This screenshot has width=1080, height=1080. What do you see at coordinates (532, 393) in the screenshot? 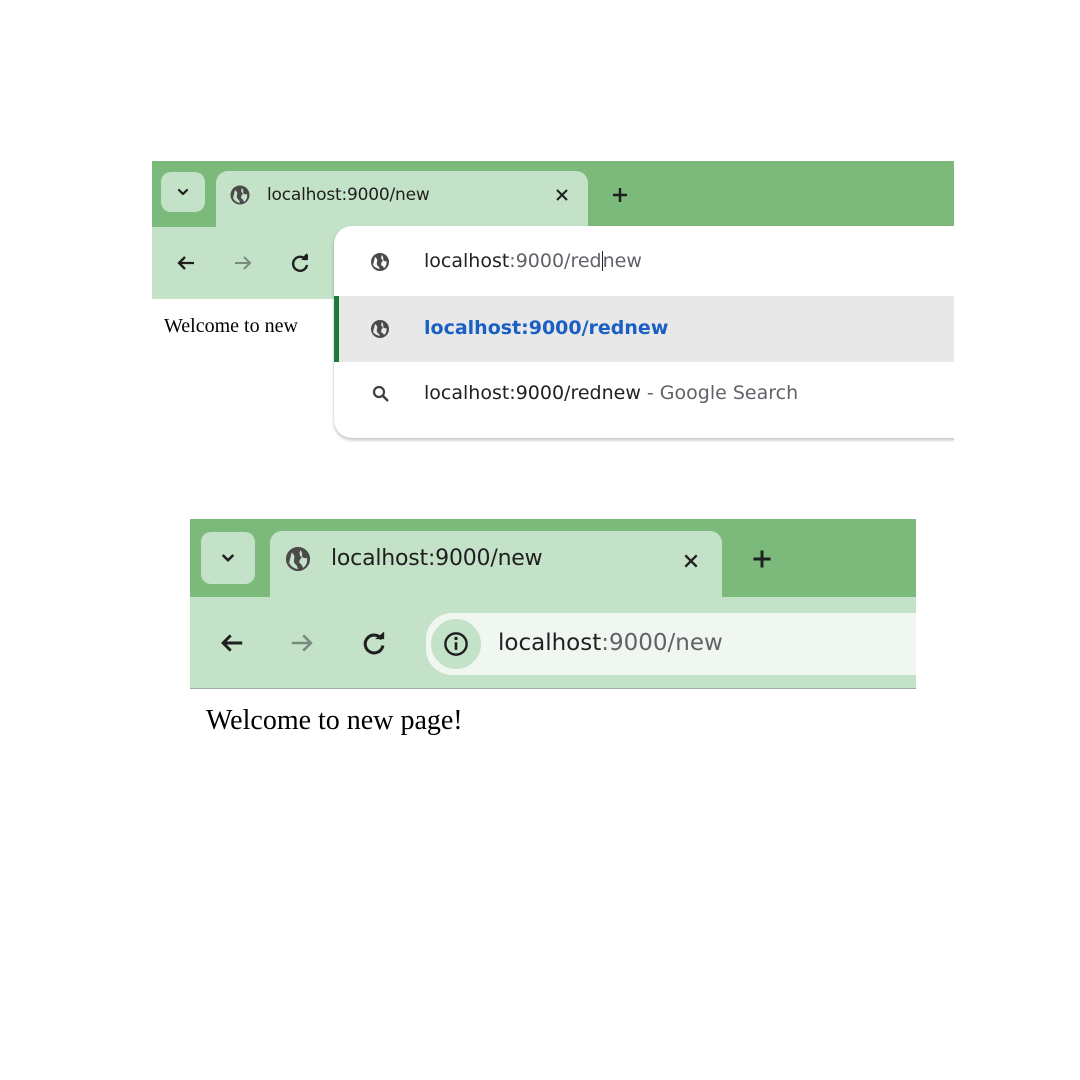
I see `suggestion-query-text: localhost:9000/rednew` at bounding box center [532, 393].